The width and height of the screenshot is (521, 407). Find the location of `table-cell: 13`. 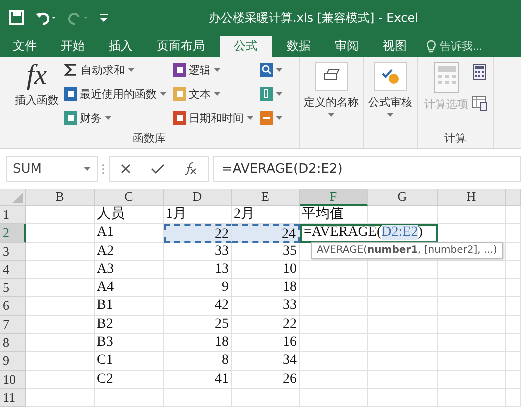

table-cell: 13 is located at coordinates (198, 270).